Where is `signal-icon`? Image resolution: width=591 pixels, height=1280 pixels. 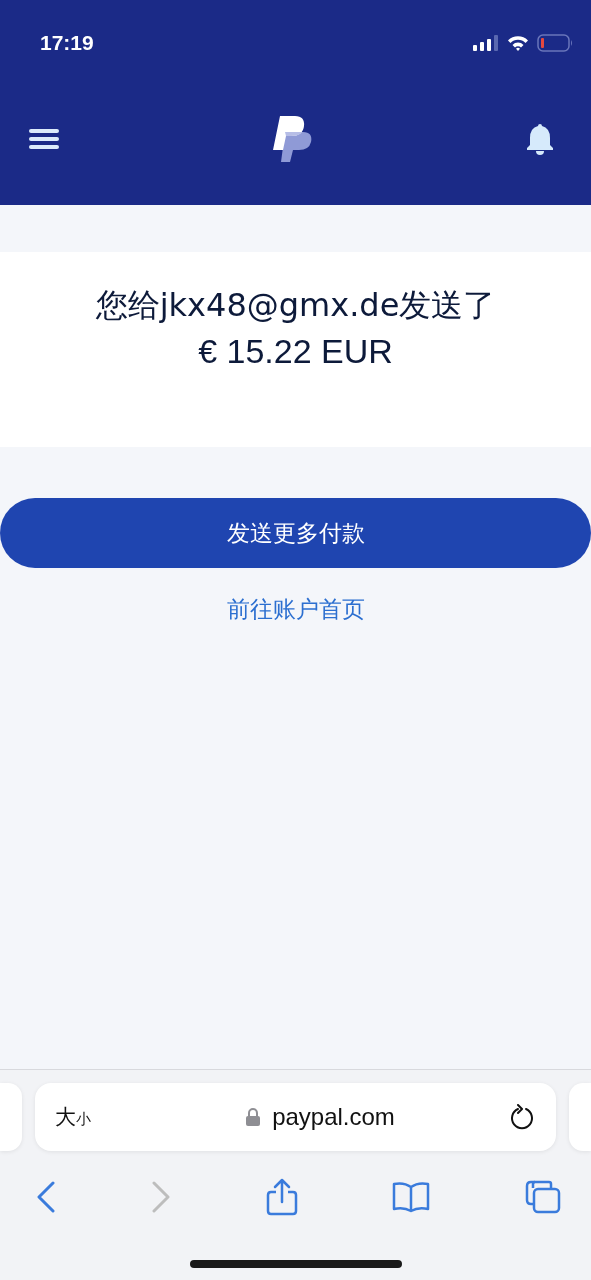
signal-icon is located at coordinates (486, 42).